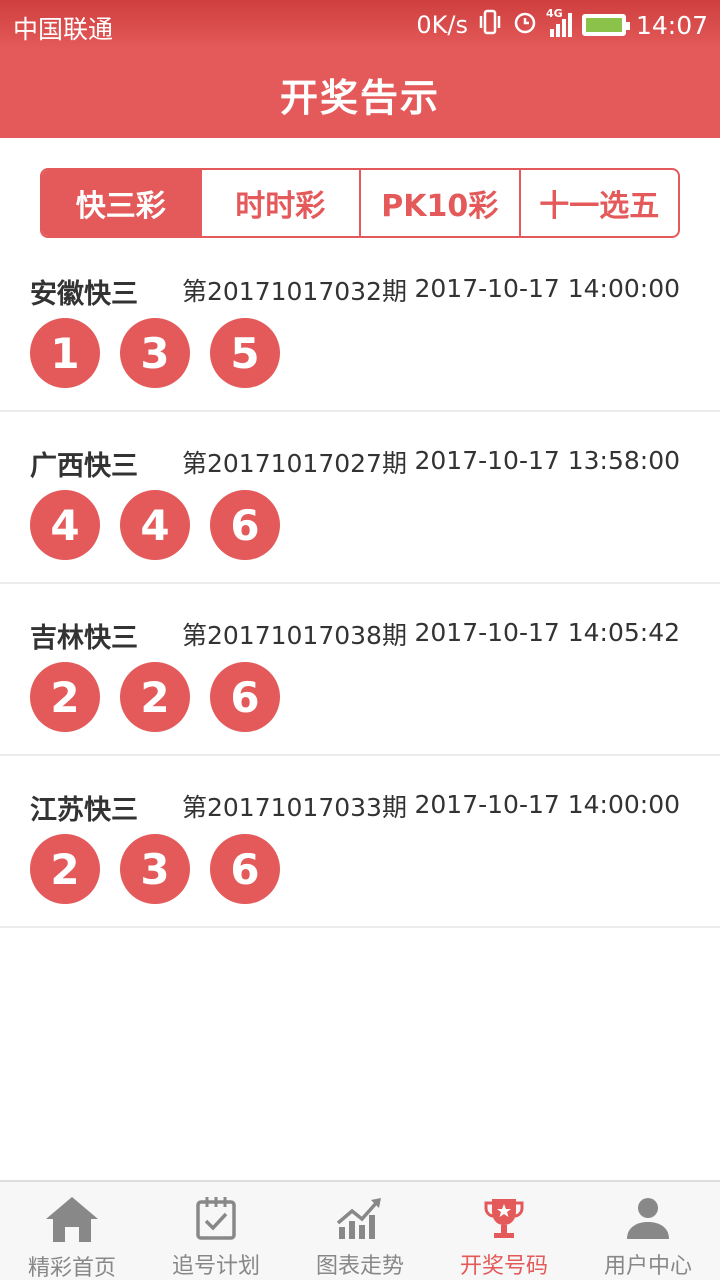 This screenshot has width=720, height=1280. I want to click on home-icon, so click(72, 1219).